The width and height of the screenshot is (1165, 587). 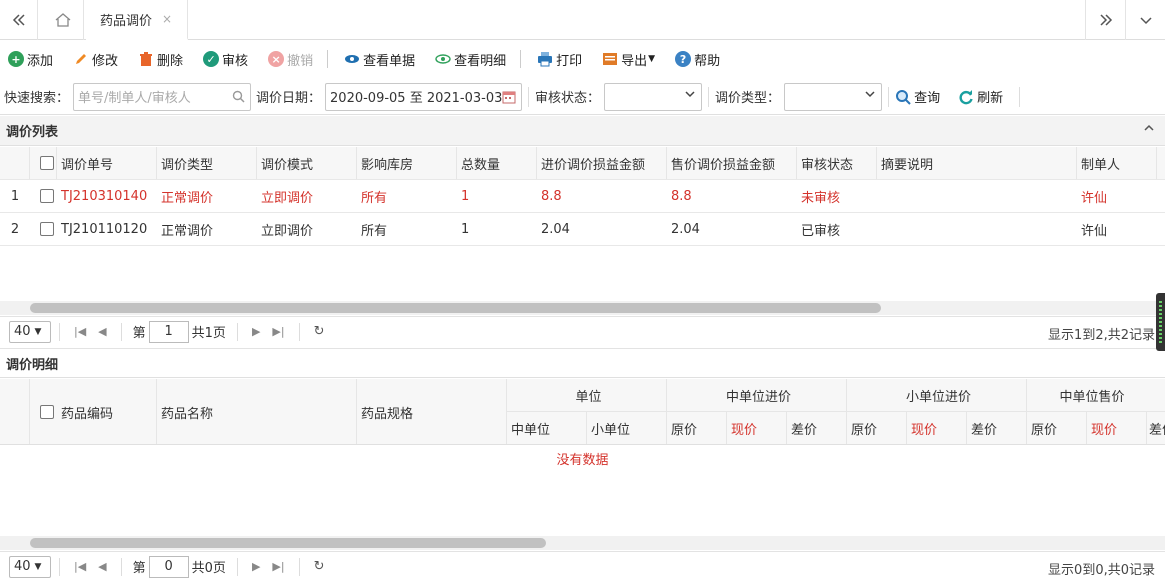 What do you see at coordinates (877, 428) in the screenshot?
I see `col-header-small-buy-orig: 原价` at bounding box center [877, 428].